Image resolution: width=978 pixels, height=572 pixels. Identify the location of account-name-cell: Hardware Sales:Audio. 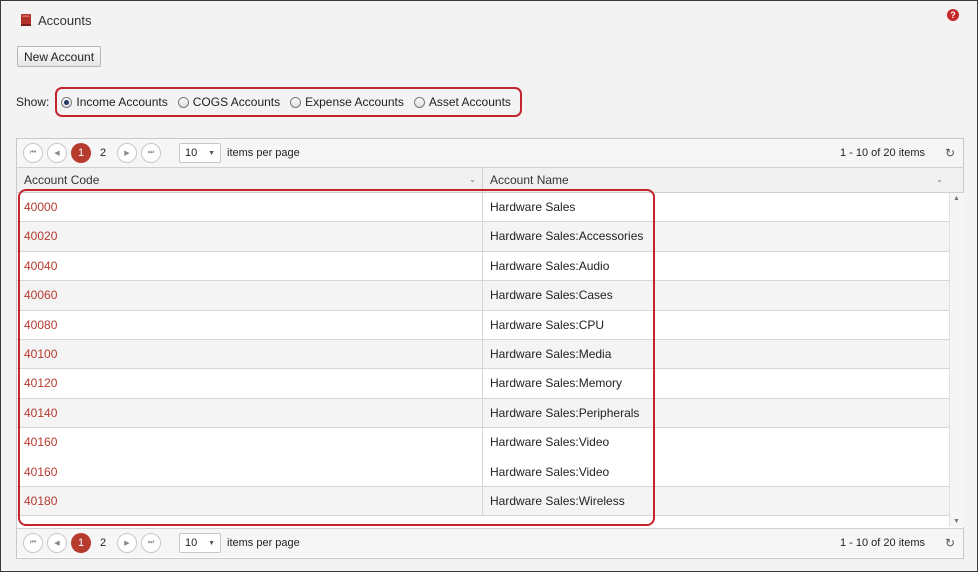
(550, 265).